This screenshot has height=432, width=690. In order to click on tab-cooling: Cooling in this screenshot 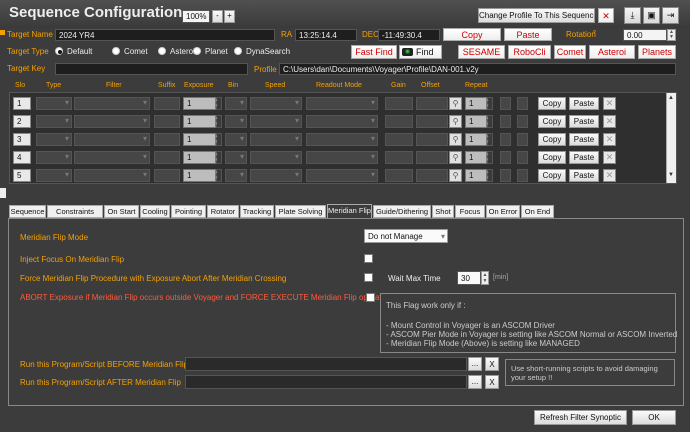, I will do `click(155, 211)`.